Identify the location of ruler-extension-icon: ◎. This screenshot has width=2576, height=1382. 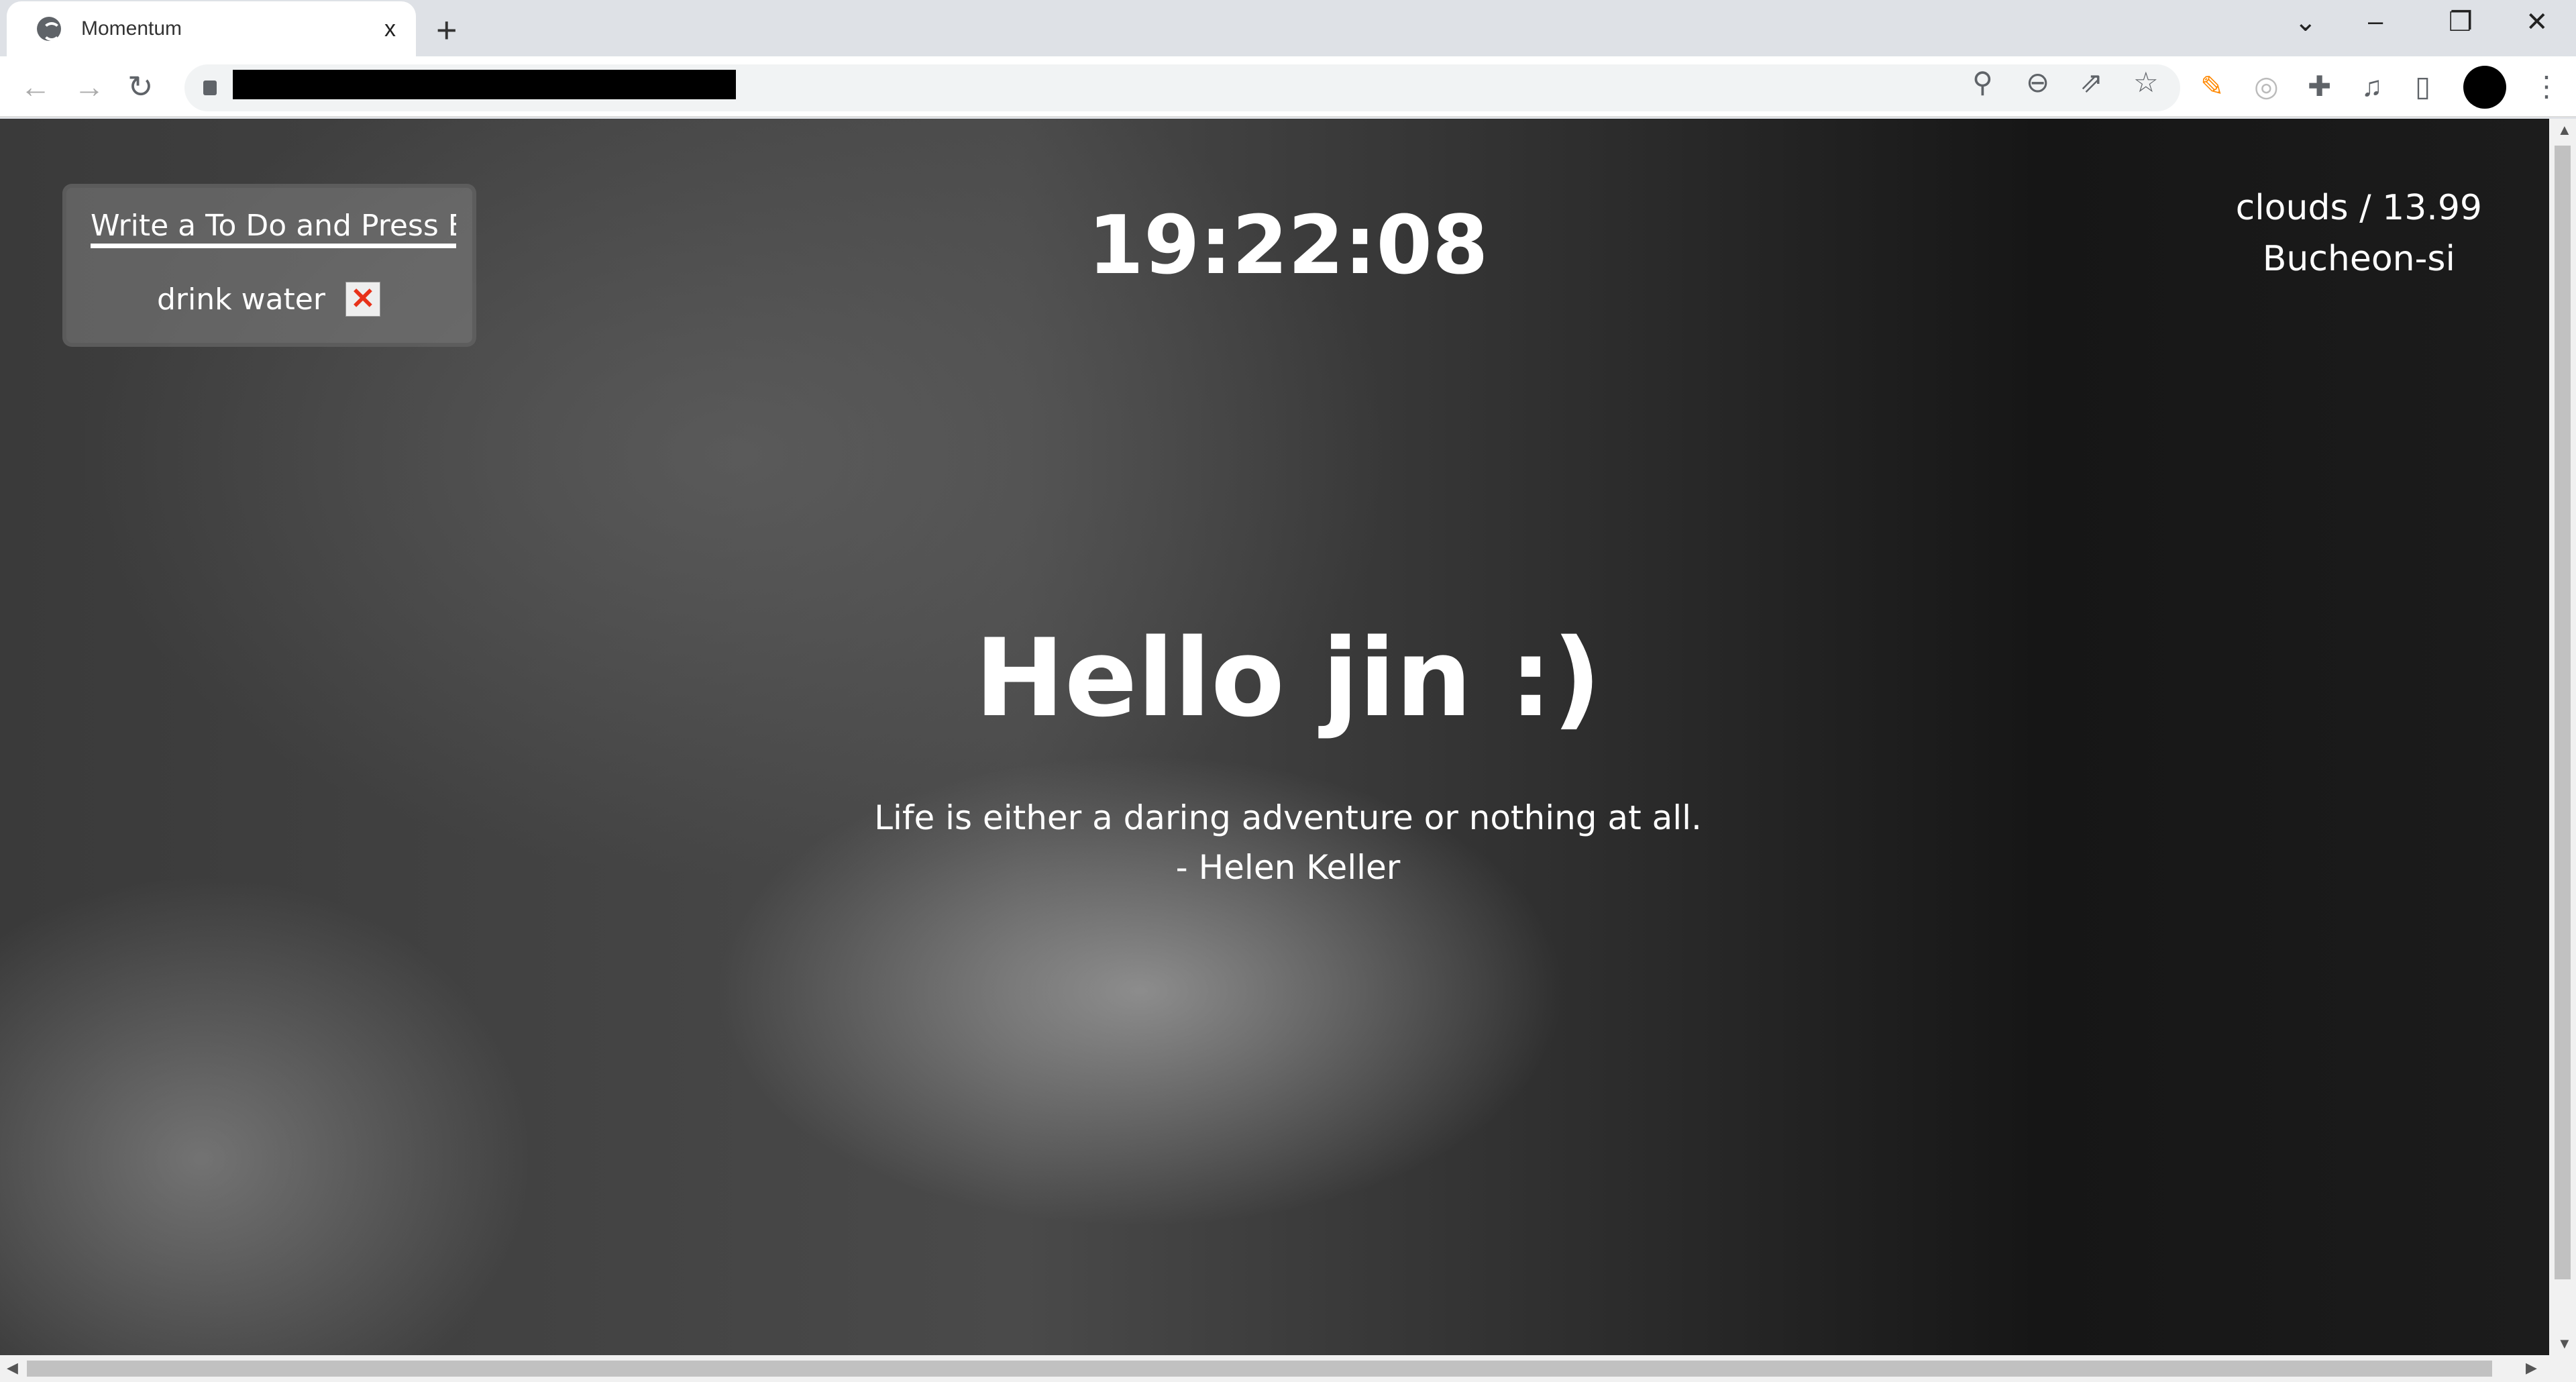
(2266, 86).